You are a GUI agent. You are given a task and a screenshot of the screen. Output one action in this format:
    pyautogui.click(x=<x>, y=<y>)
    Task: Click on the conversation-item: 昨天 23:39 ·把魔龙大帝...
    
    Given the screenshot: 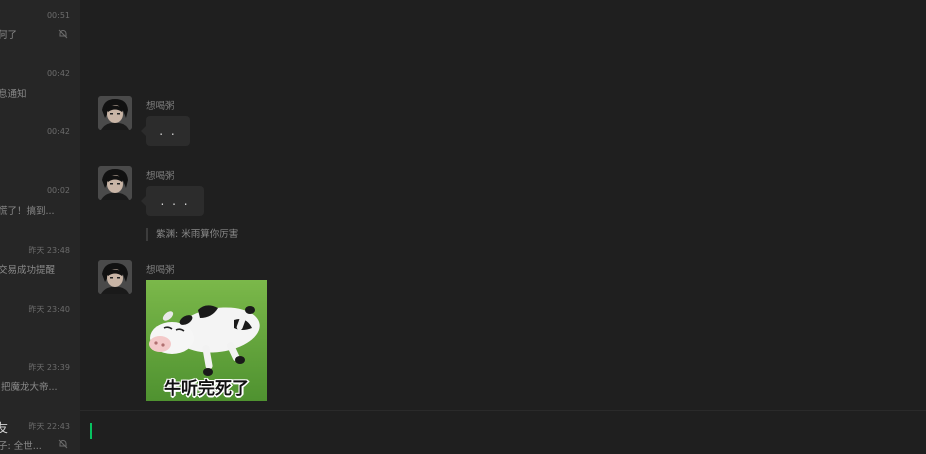 What is the action you would take?
    pyautogui.click(x=40, y=377)
    